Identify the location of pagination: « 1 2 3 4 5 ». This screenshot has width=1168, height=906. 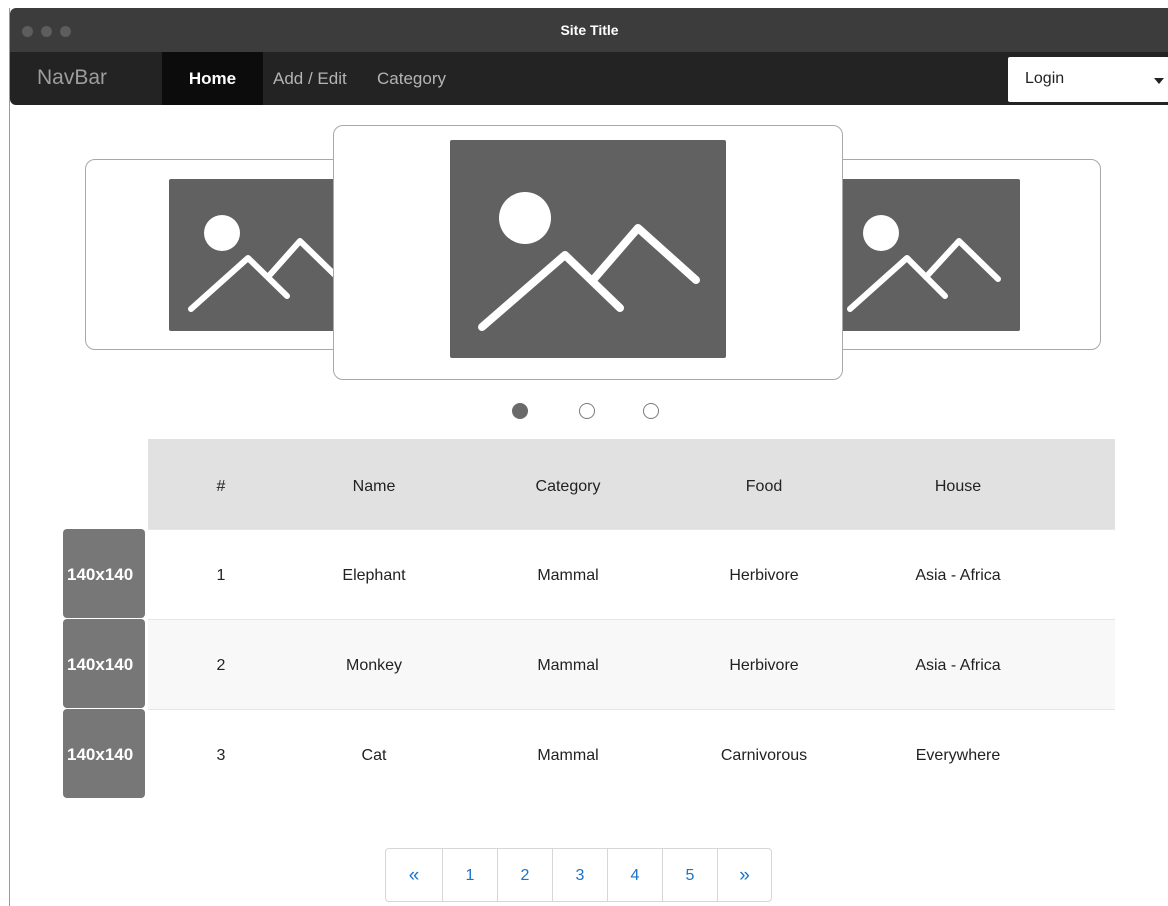
(578, 875).